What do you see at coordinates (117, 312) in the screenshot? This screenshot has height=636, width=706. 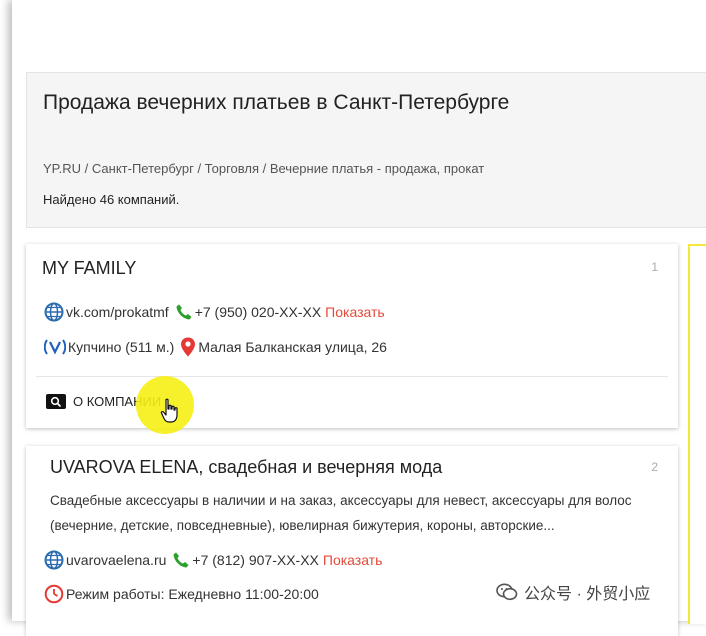 I see `website-link: vk.com/prokatmf` at bounding box center [117, 312].